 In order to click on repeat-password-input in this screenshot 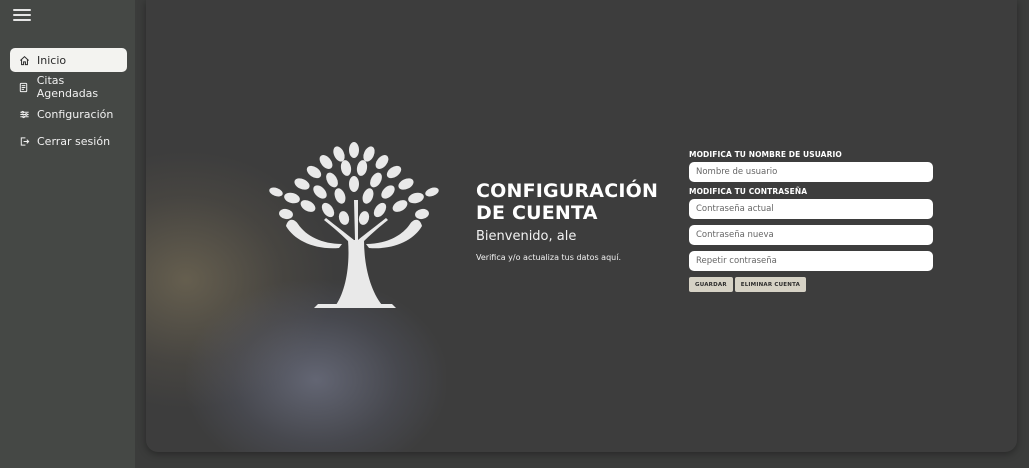, I will do `click(811, 261)`.